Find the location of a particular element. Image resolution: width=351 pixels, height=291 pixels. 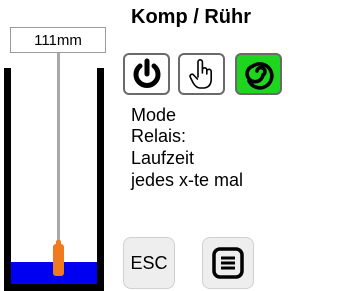

manual-mode-button is located at coordinates (201, 74).